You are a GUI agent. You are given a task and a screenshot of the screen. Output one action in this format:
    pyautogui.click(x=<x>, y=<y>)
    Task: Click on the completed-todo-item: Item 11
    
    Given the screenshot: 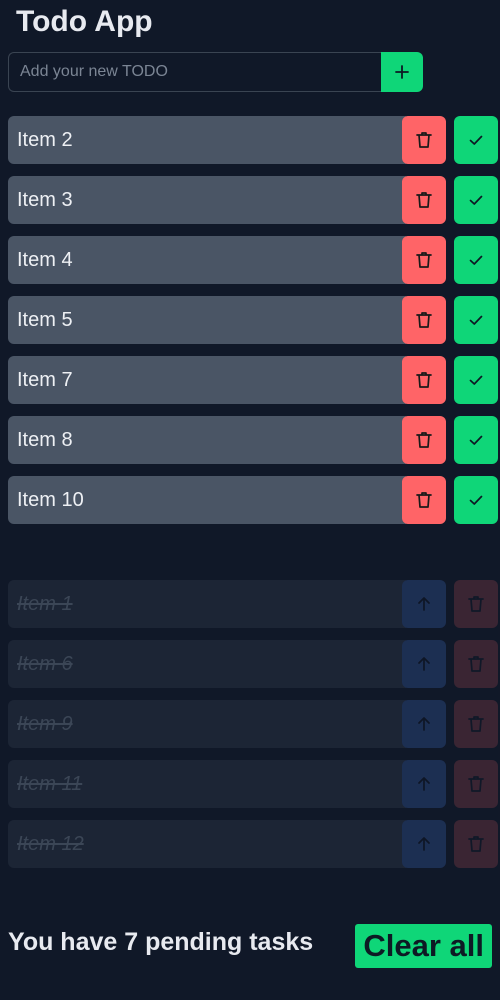 What is the action you would take?
    pyautogui.click(x=254, y=784)
    